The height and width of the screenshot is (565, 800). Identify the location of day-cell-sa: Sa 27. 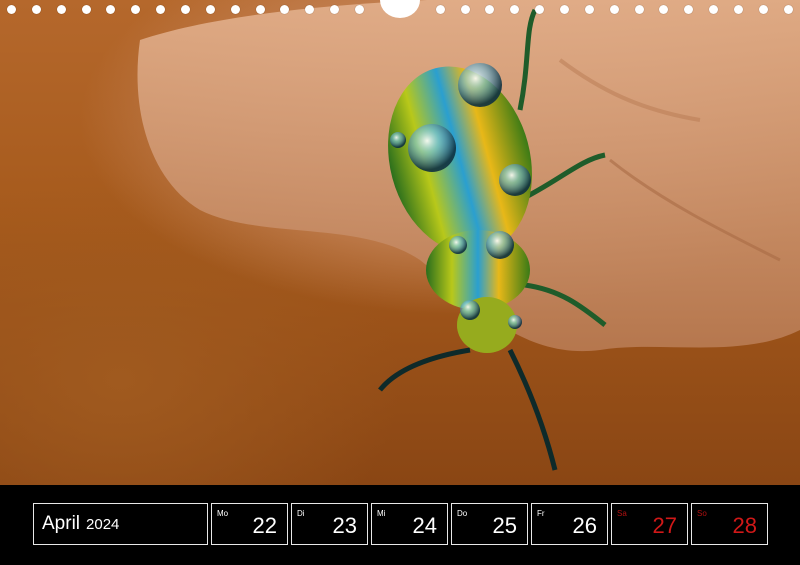
(649, 524).